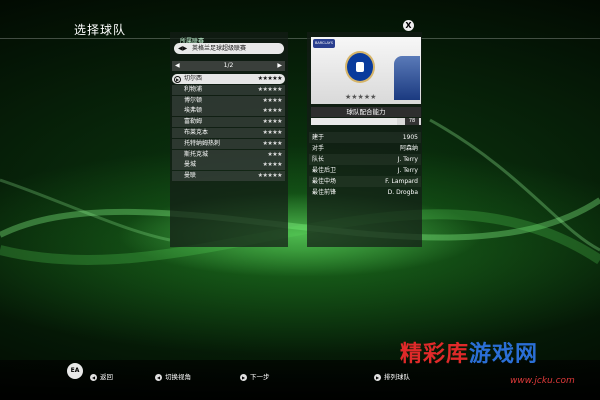 This screenshot has width=600, height=400. I want to click on next-step-button: ▶ 下一步, so click(255, 377).